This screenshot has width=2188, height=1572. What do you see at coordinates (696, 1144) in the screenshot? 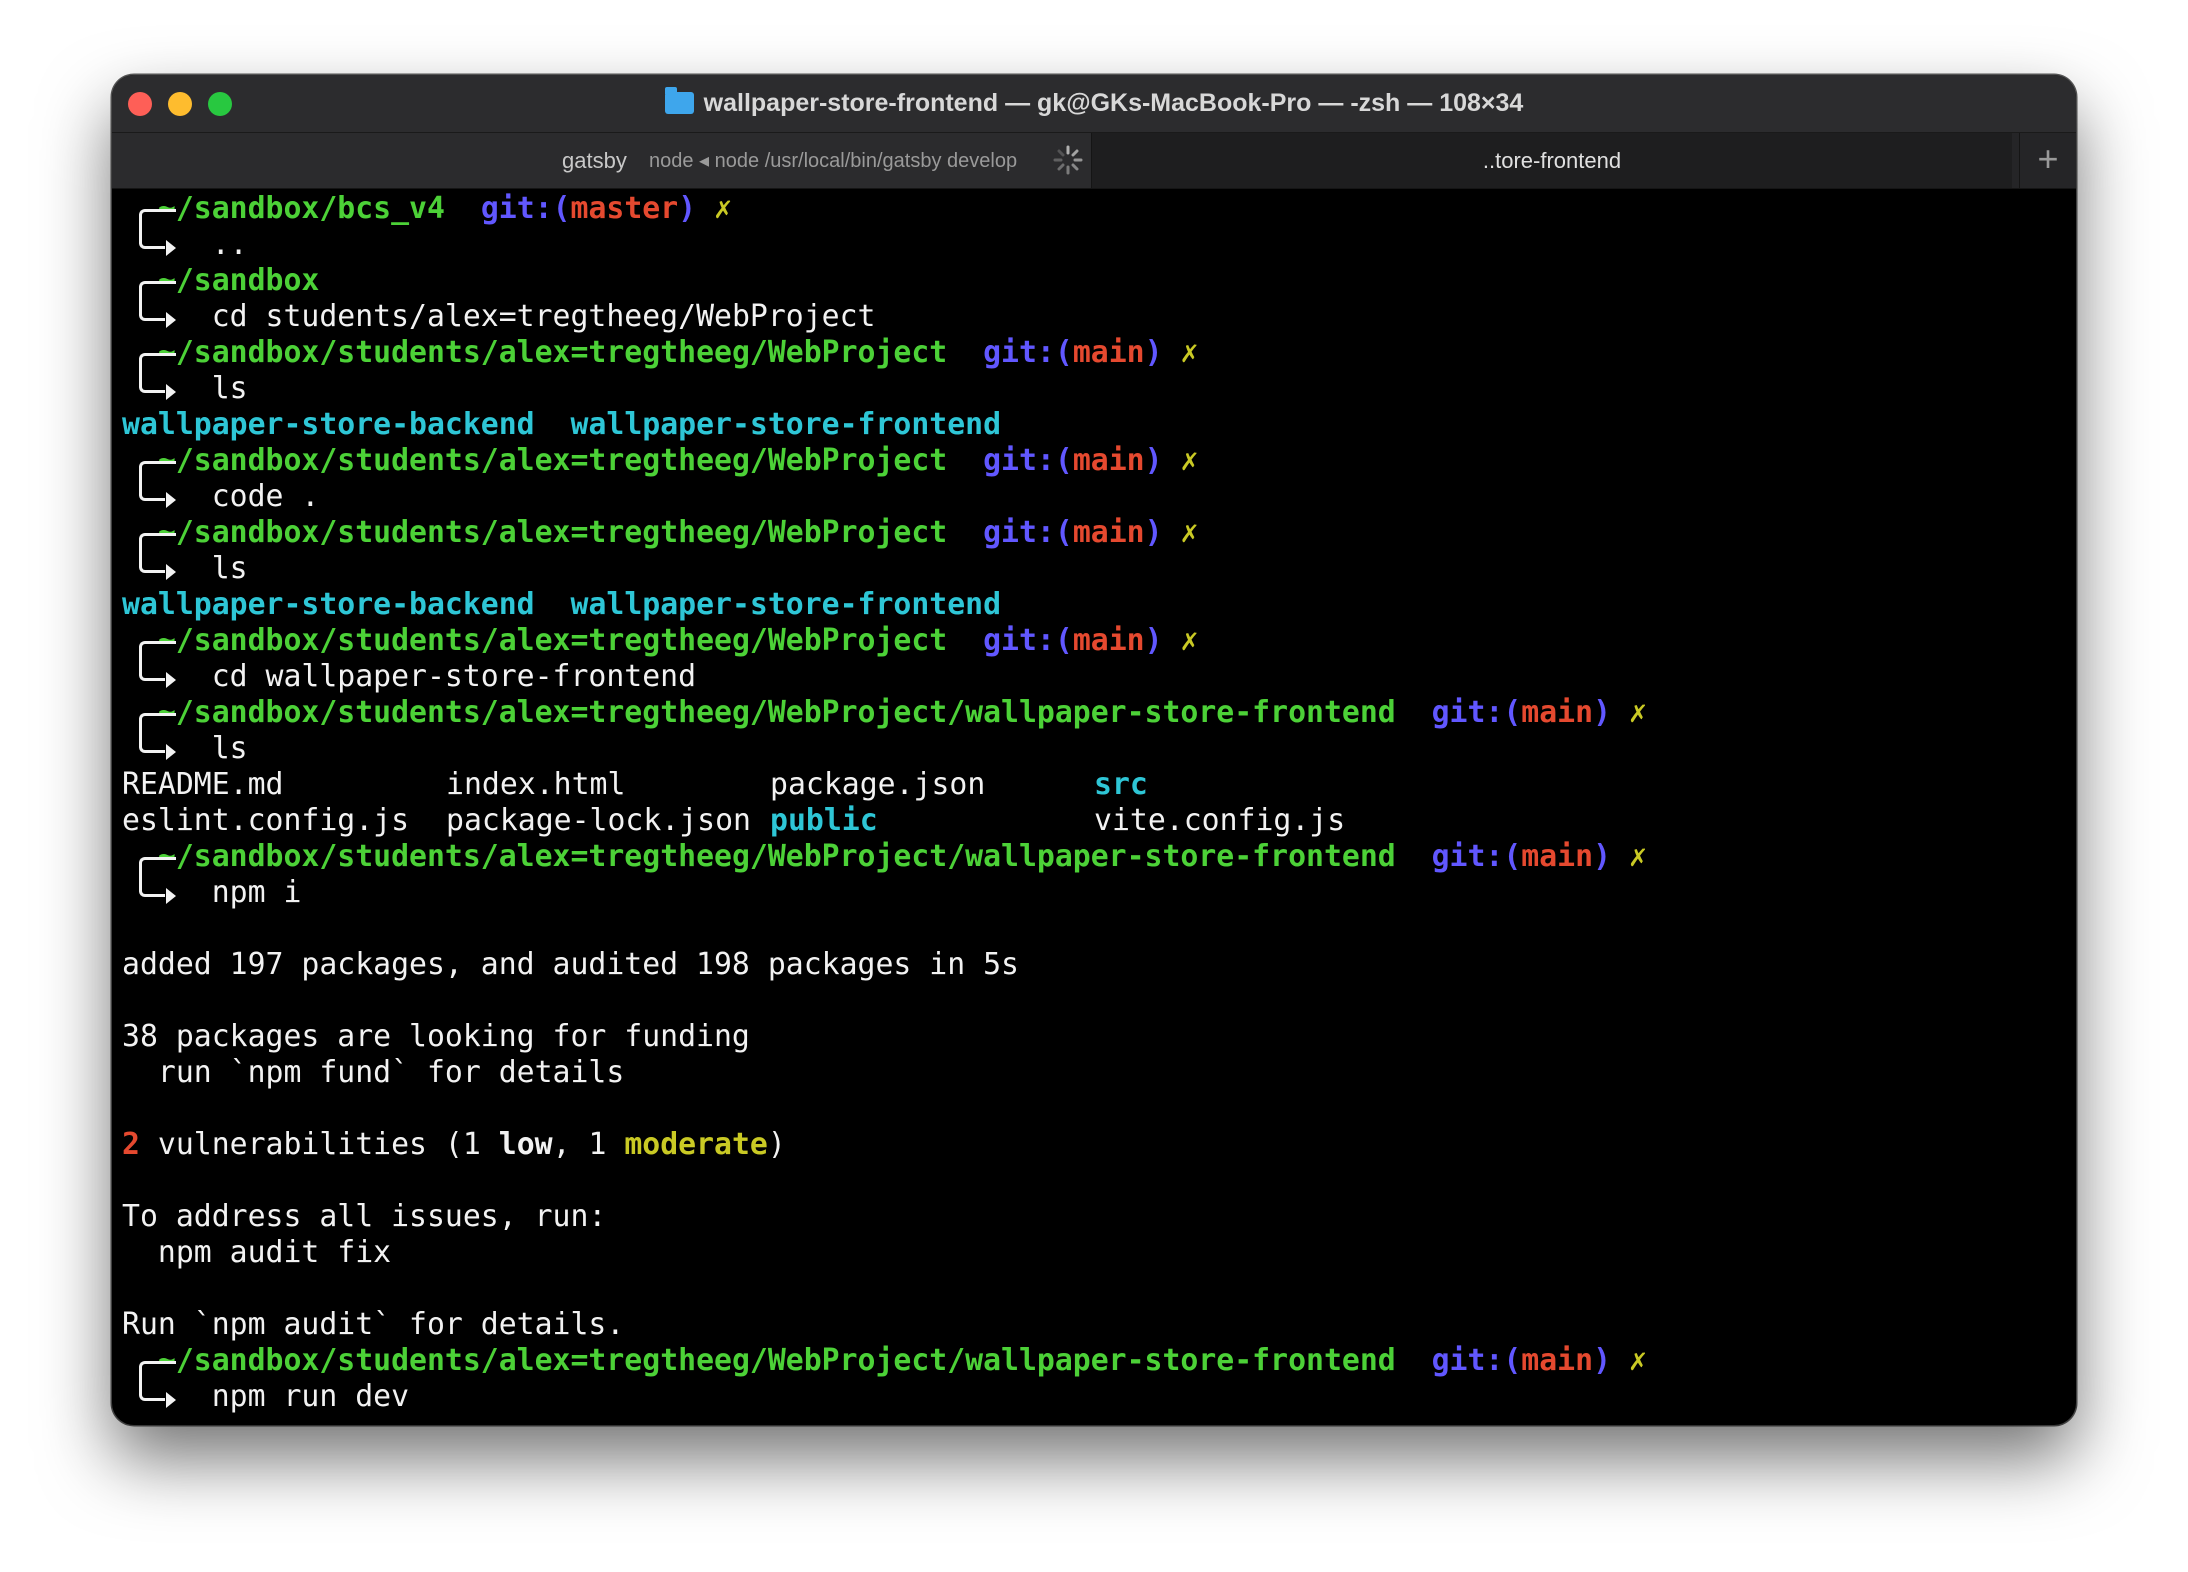
I see `vuln-moderate: moderate` at bounding box center [696, 1144].